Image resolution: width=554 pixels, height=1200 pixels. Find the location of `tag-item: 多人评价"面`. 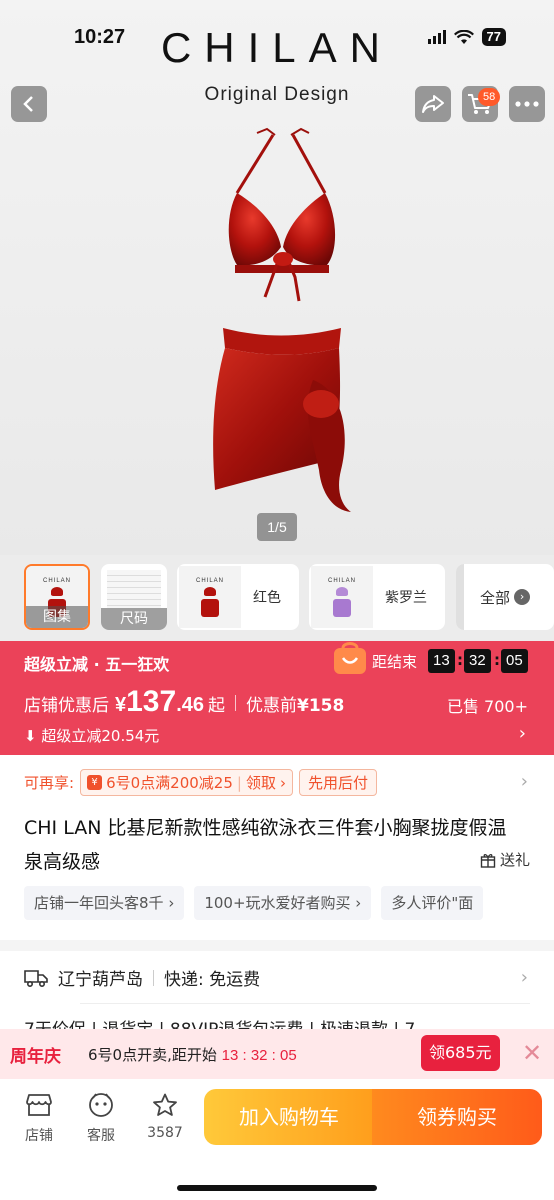

tag-item: 多人评价"面 is located at coordinates (432, 903).